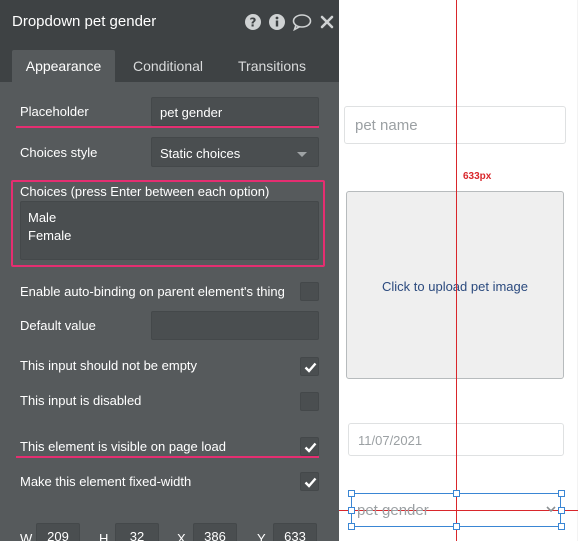 The height and width of the screenshot is (541, 578). I want to click on fixed-width-checkbox, so click(309, 481).